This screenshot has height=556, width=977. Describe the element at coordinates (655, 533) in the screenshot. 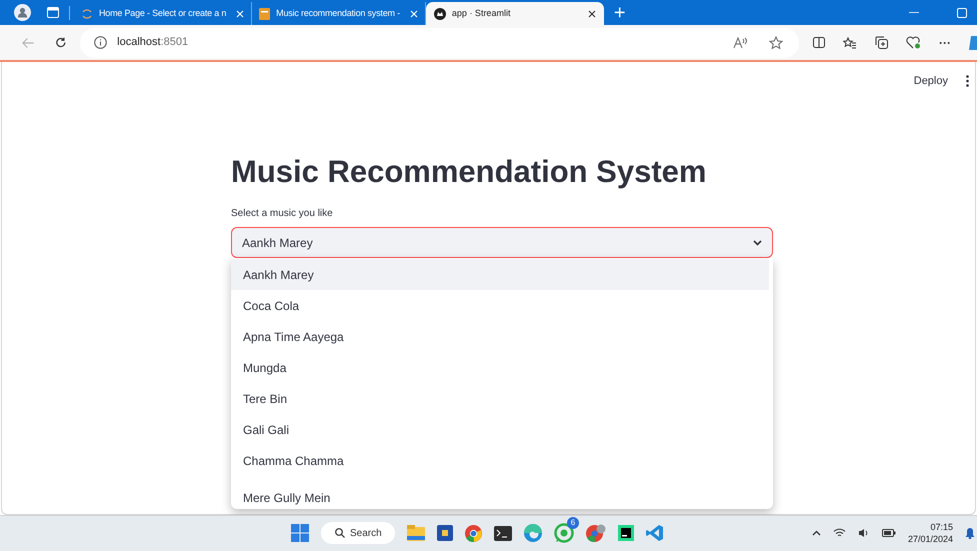

I see `vscode-icon` at that location.